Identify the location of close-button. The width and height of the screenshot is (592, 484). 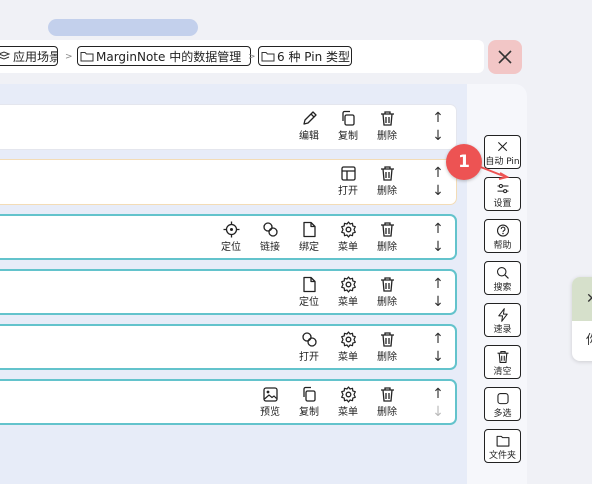
(505, 57).